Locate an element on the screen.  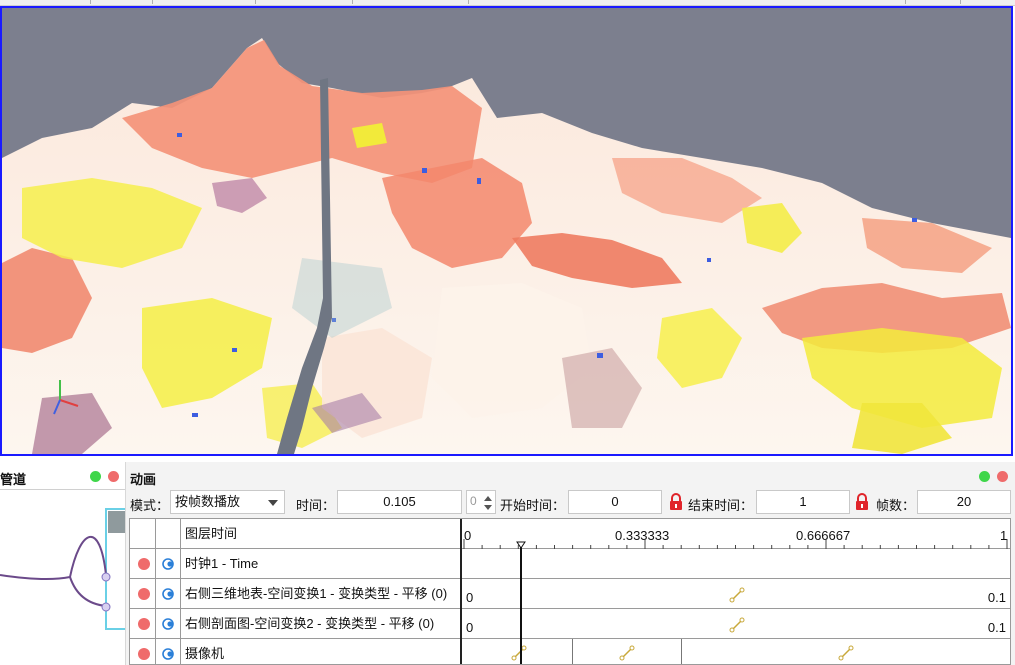
track-row: 右侧三维地表-空间变换1 - 变换类型 - 平移 (0) 0 0.1 is located at coordinates (570, 594).